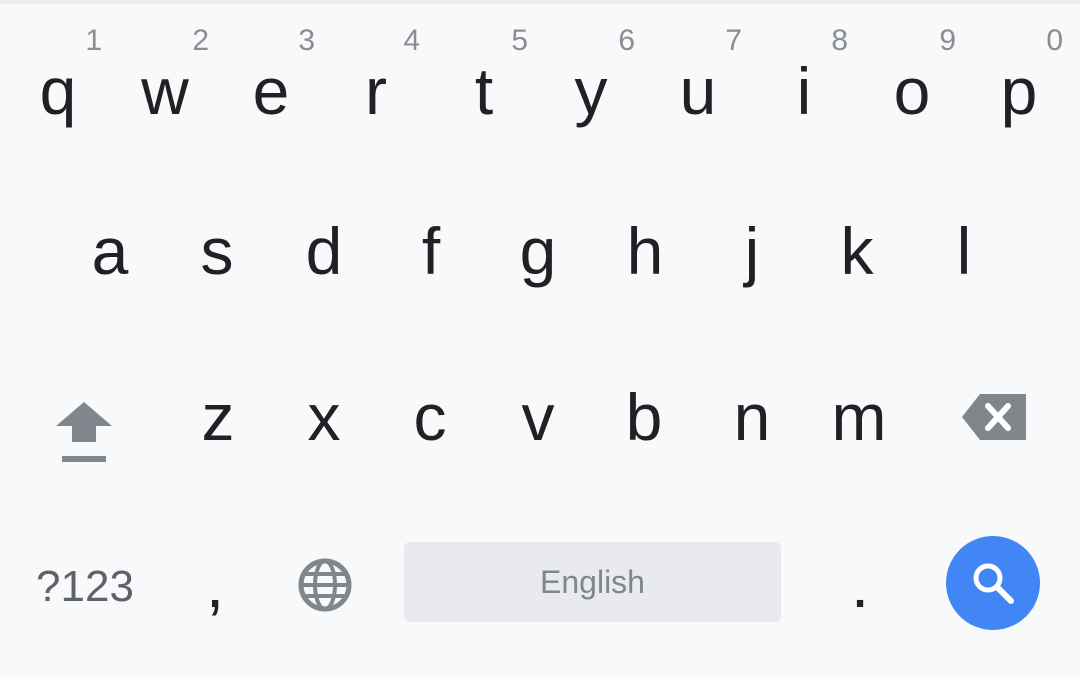 This screenshot has width=1080, height=679. I want to click on language-switch-key, so click(325, 585).